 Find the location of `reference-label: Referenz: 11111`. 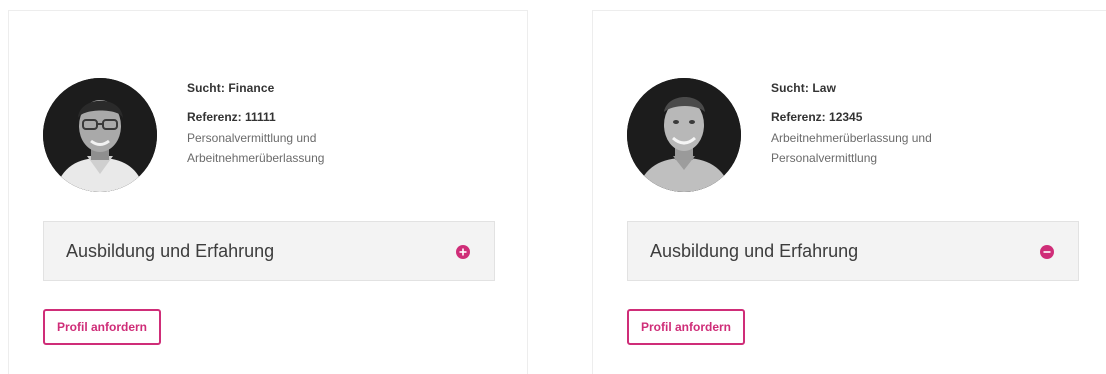

reference-label: Referenz: 11111 is located at coordinates (231, 117).